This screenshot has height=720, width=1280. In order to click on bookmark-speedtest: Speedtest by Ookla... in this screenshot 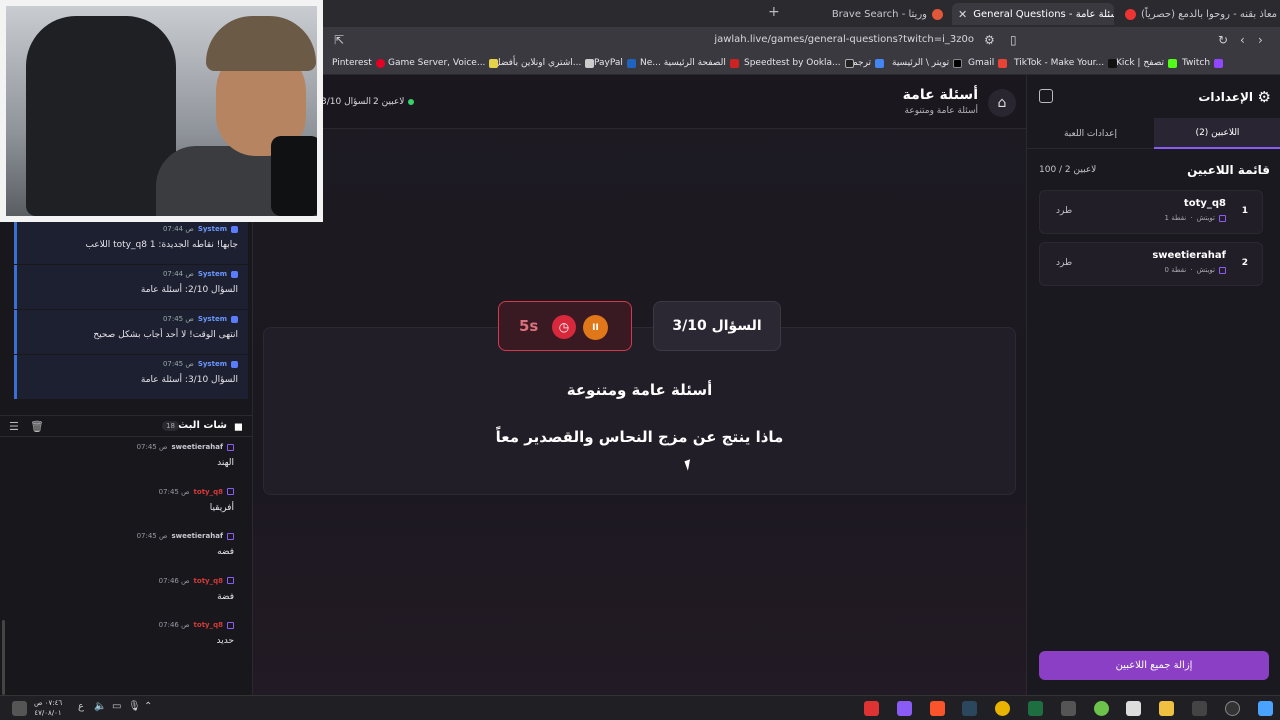, I will do `click(799, 63)`.